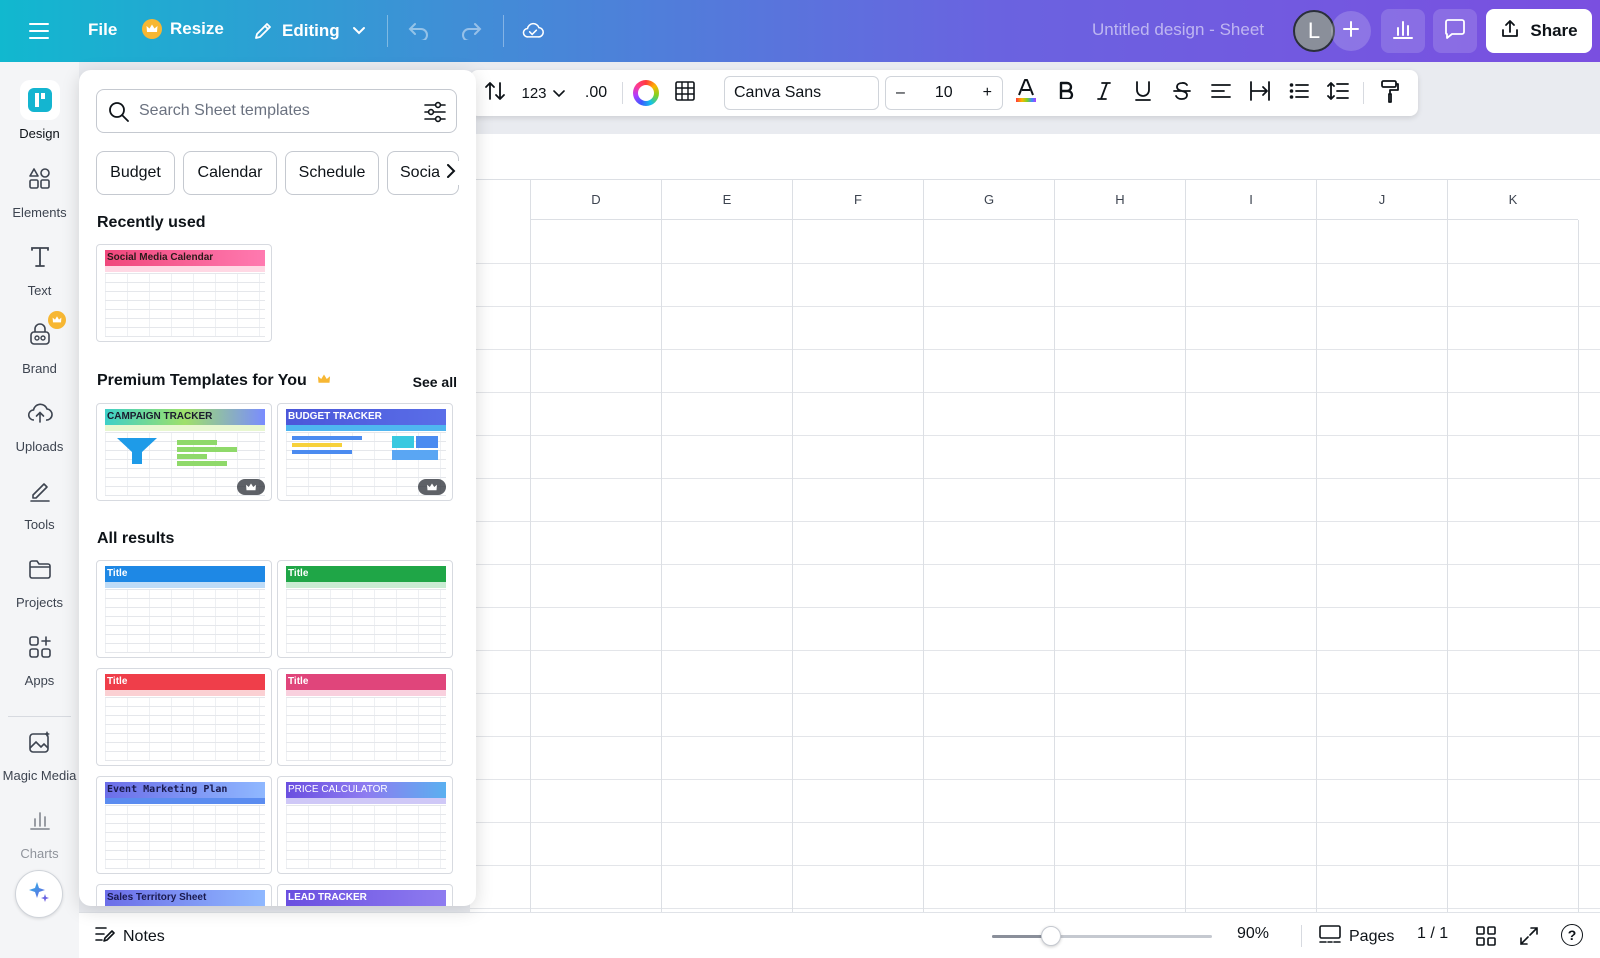 The width and height of the screenshot is (1600, 958). What do you see at coordinates (185, 258) in the screenshot?
I see `template-title: Social Media Calendar` at bounding box center [185, 258].